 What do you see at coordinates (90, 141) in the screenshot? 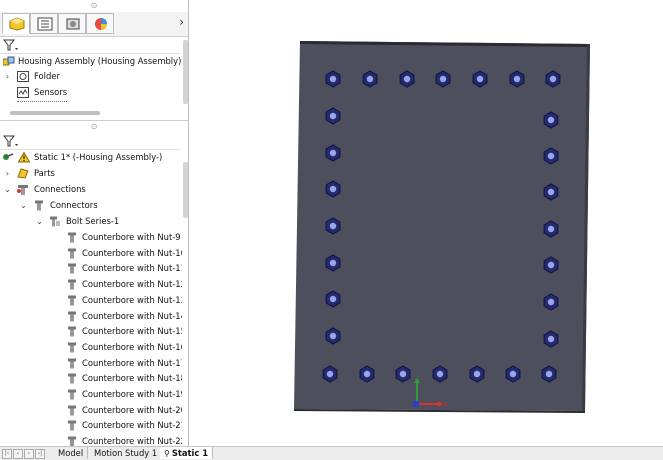
I see `simulation-filter-row` at bounding box center [90, 141].